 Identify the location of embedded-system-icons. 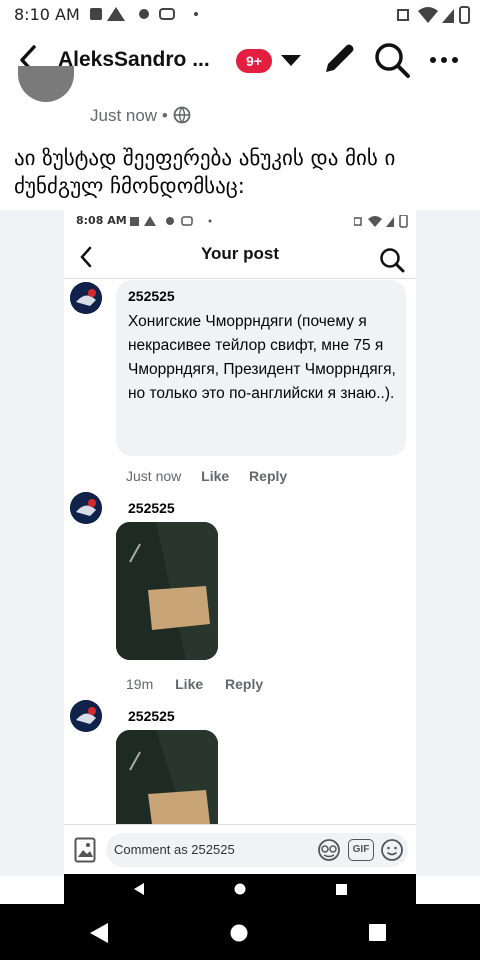
(381, 221).